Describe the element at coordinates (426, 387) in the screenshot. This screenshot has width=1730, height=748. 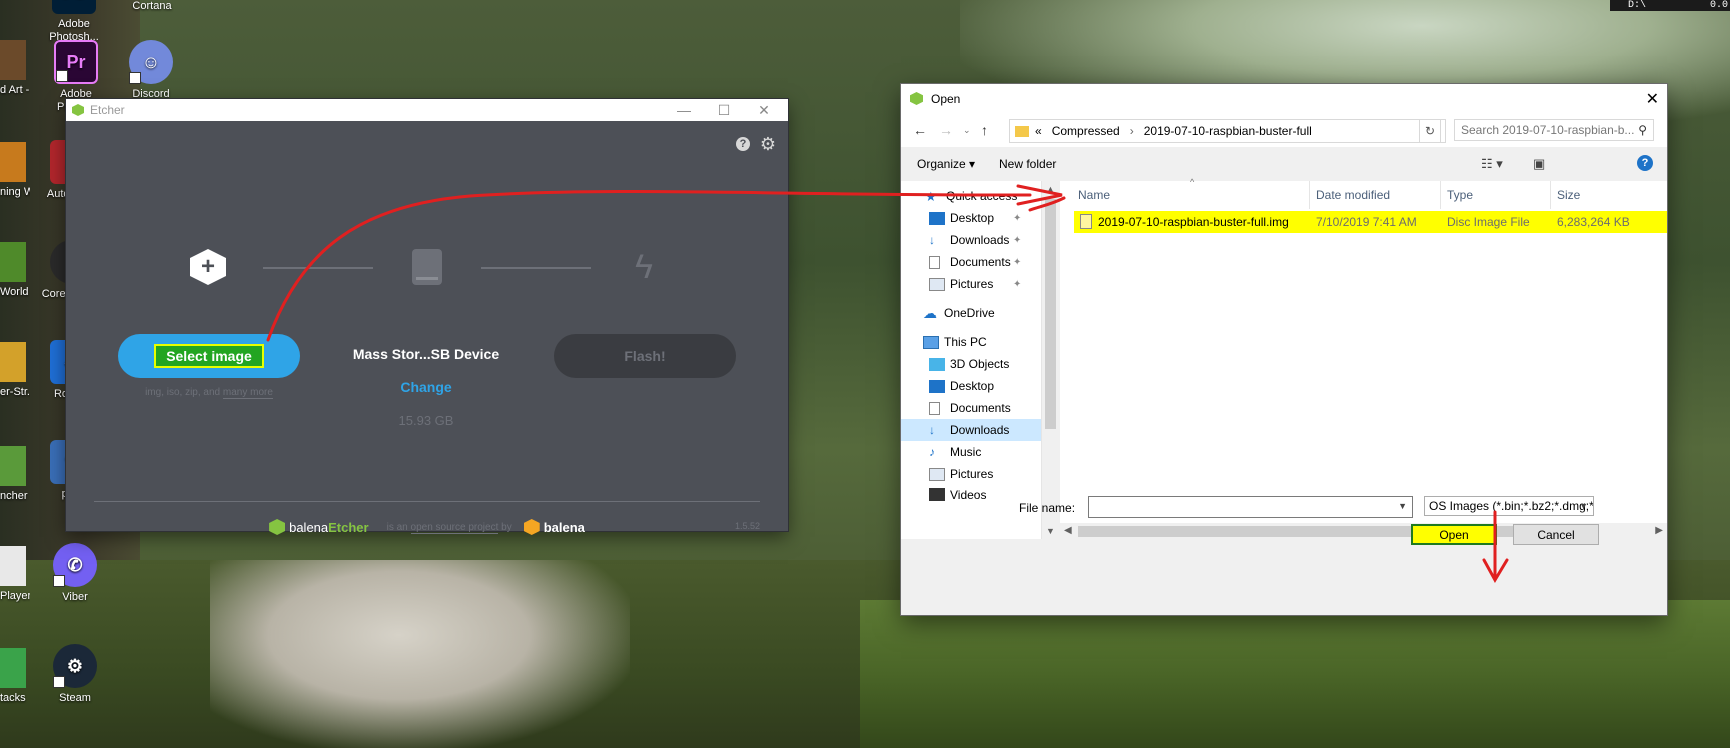
I see `change-drive-link: Change` at that location.